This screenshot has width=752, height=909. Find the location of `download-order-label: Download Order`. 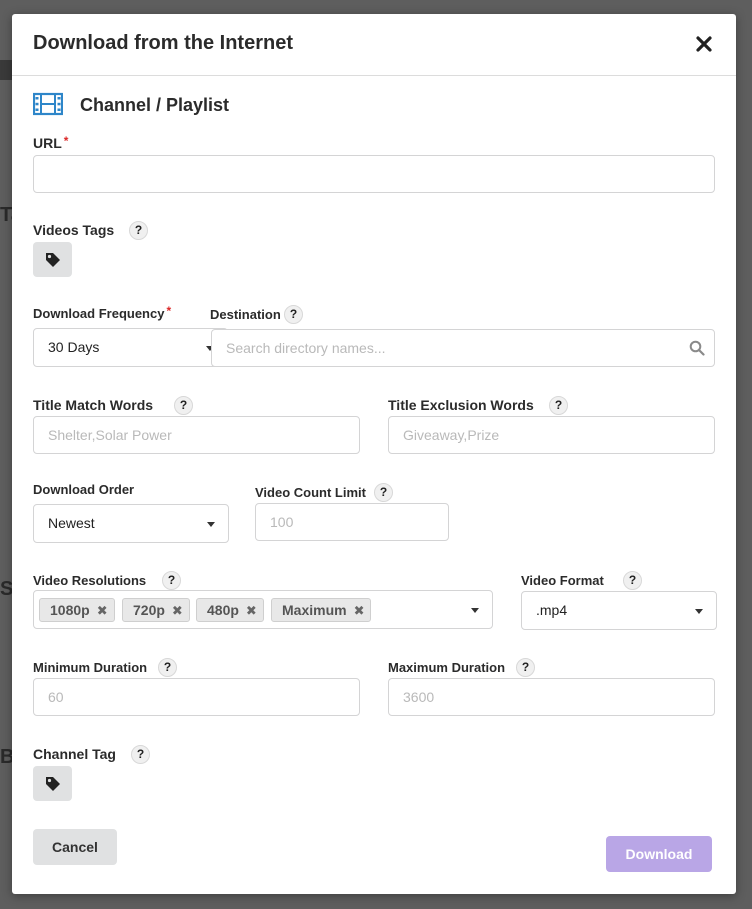

download-order-label: Download Order is located at coordinates (84, 489).